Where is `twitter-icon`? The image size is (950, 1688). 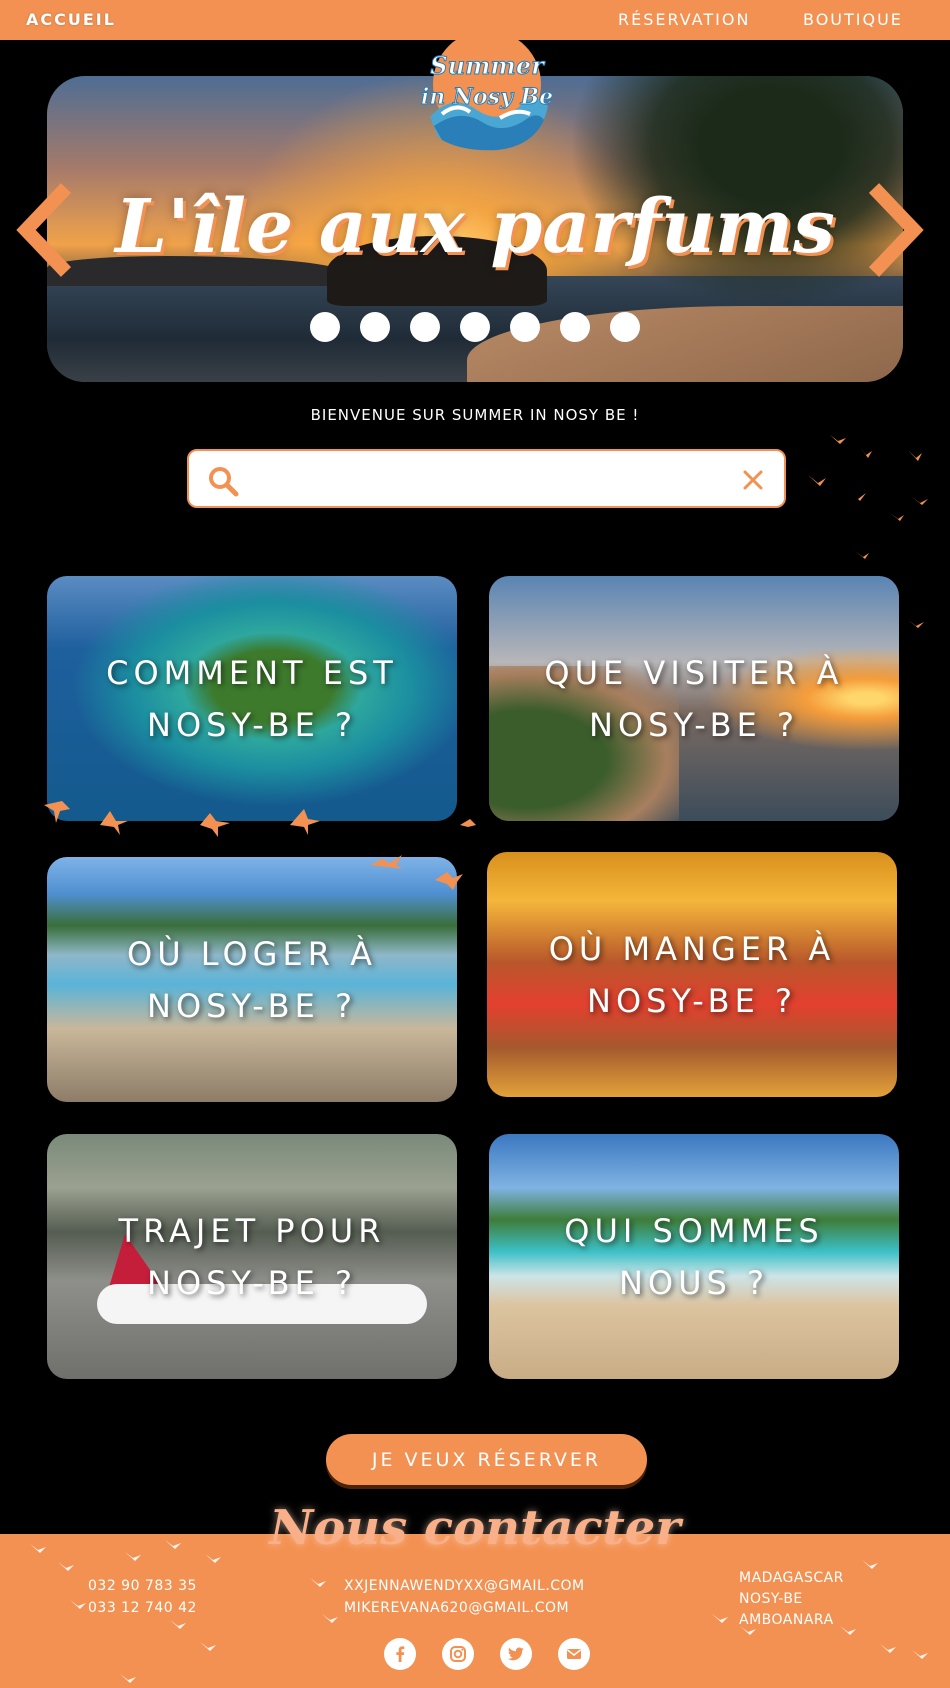
twitter-icon is located at coordinates (516, 1654).